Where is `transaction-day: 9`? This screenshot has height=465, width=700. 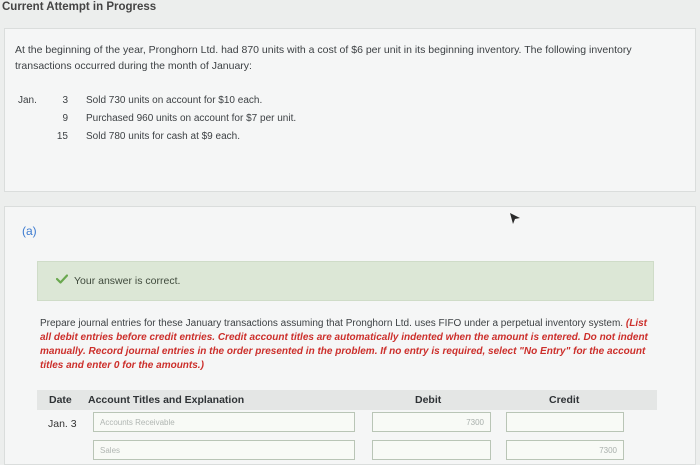 transaction-day: 9 is located at coordinates (65, 118).